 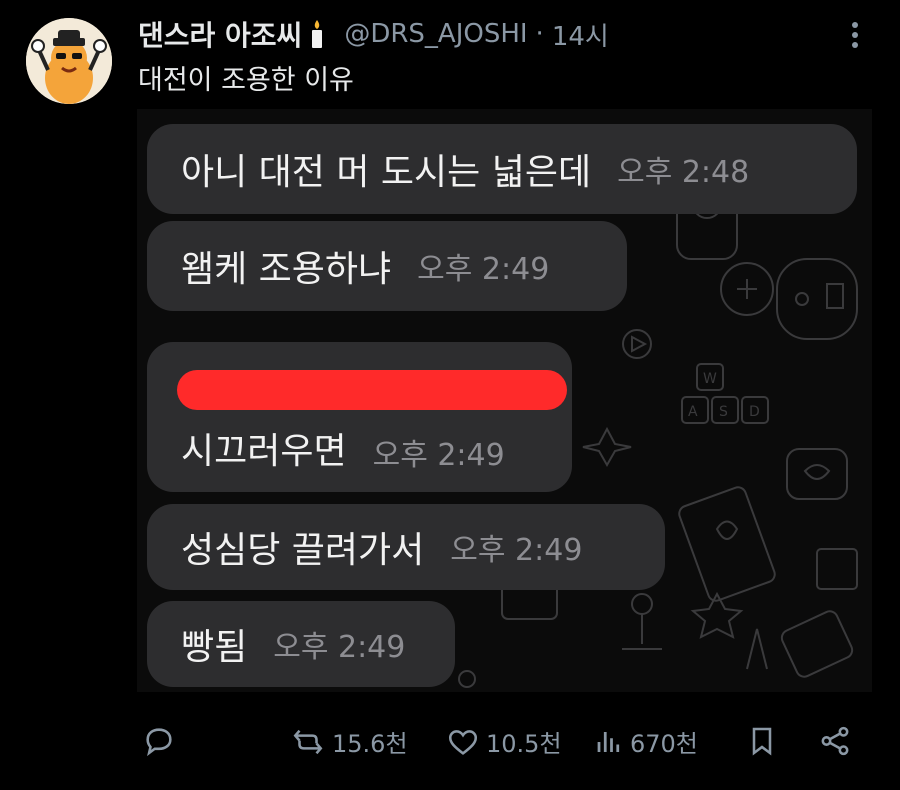 What do you see at coordinates (246, 80) in the screenshot?
I see `tweet-text: 대전이 조용한 이유` at bounding box center [246, 80].